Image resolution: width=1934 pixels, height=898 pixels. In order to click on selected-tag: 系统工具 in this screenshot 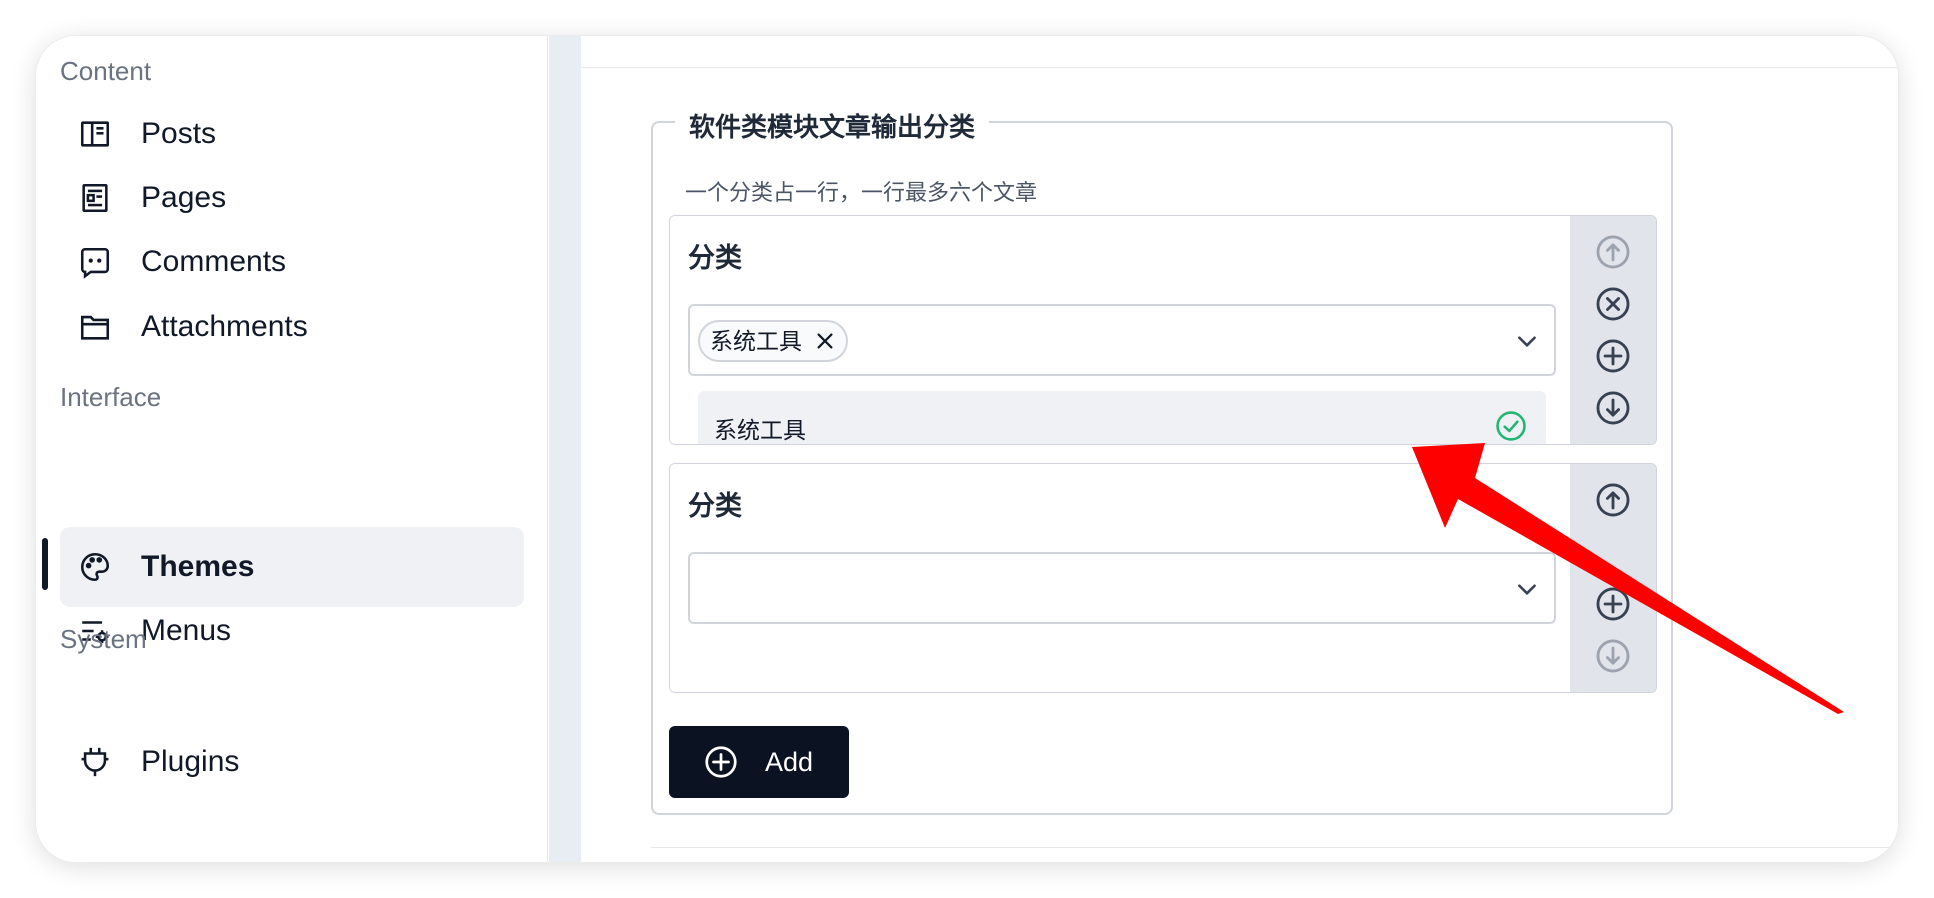, I will do `click(773, 341)`.